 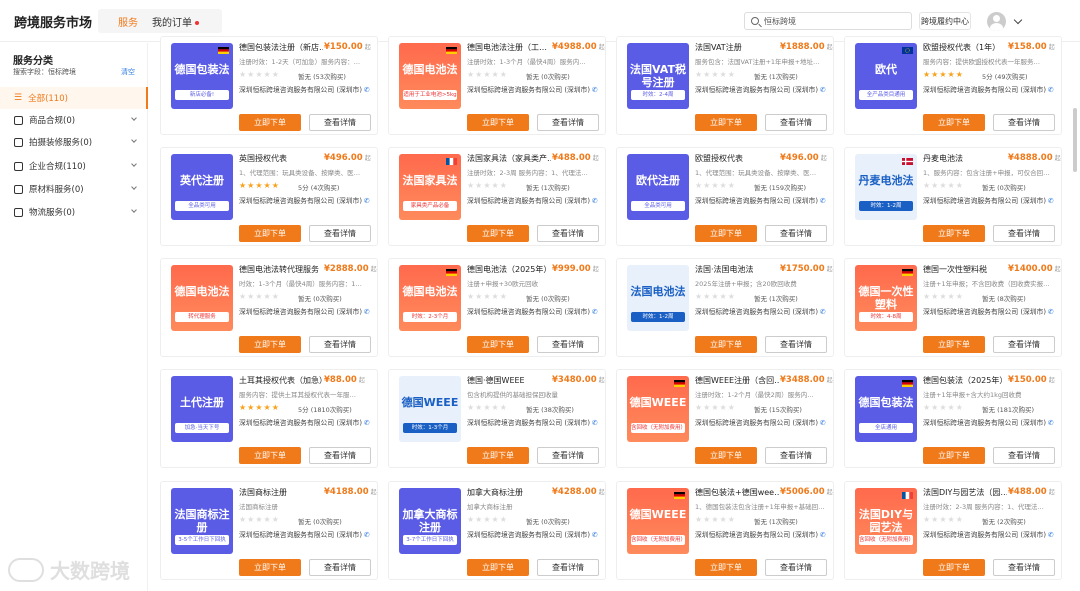 I want to click on service-thumbnail: 丹麦电池法 时效：1-2周, so click(x=886, y=187).